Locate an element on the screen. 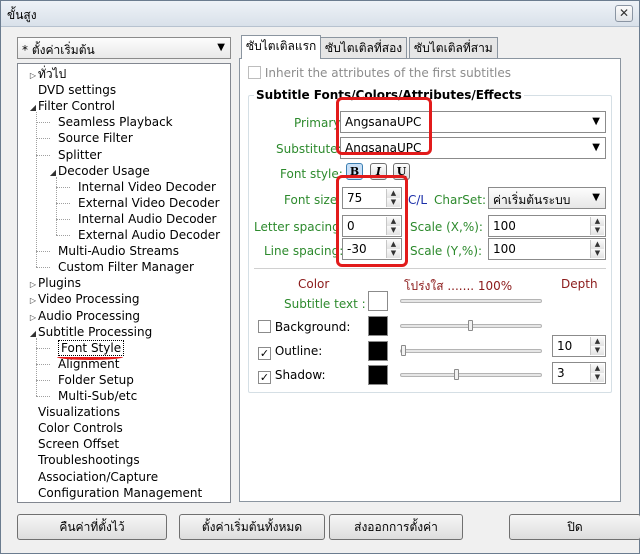  tree-item: ▷ Plugins is located at coordinates (54, 283).